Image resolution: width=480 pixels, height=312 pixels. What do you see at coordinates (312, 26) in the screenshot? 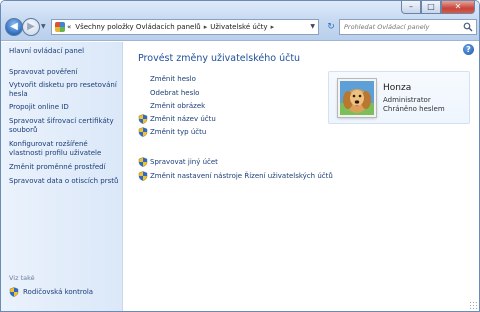
I see `address-dropdown-icon: ▼` at bounding box center [312, 26].